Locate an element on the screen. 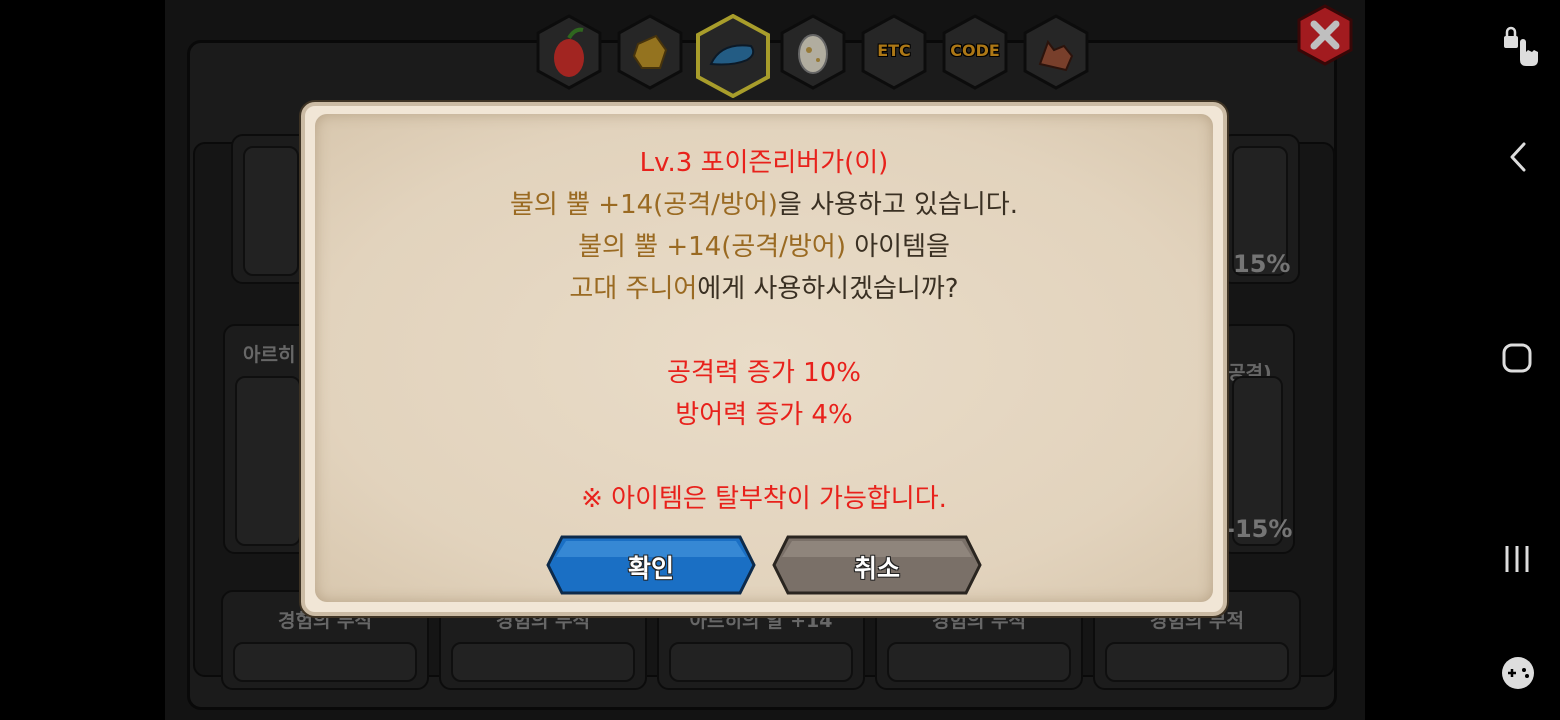  new-item-name: 불의 뿔 +14(공격/방어) is located at coordinates (712, 247).